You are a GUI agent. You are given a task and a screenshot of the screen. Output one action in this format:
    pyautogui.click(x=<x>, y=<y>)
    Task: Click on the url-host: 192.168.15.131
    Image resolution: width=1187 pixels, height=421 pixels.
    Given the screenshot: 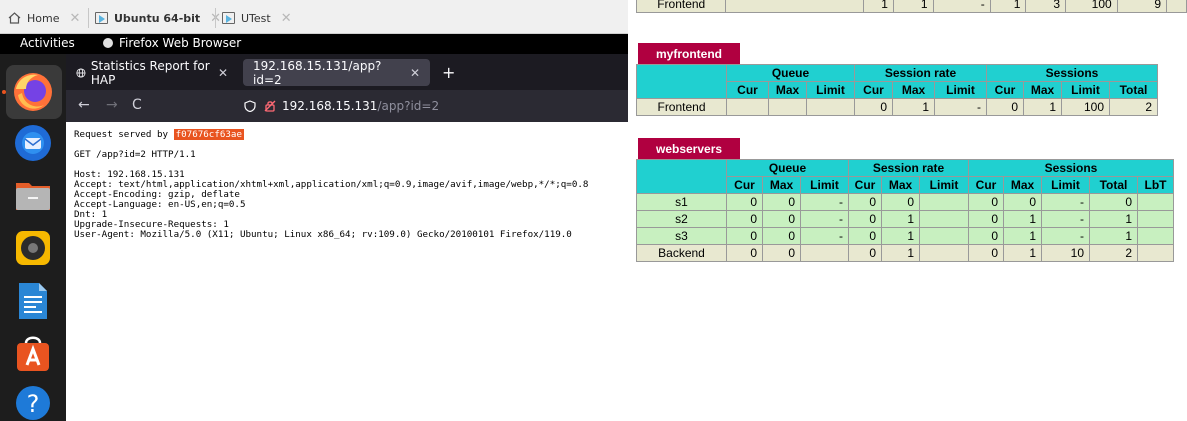 What is the action you would take?
    pyautogui.click(x=330, y=106)
    